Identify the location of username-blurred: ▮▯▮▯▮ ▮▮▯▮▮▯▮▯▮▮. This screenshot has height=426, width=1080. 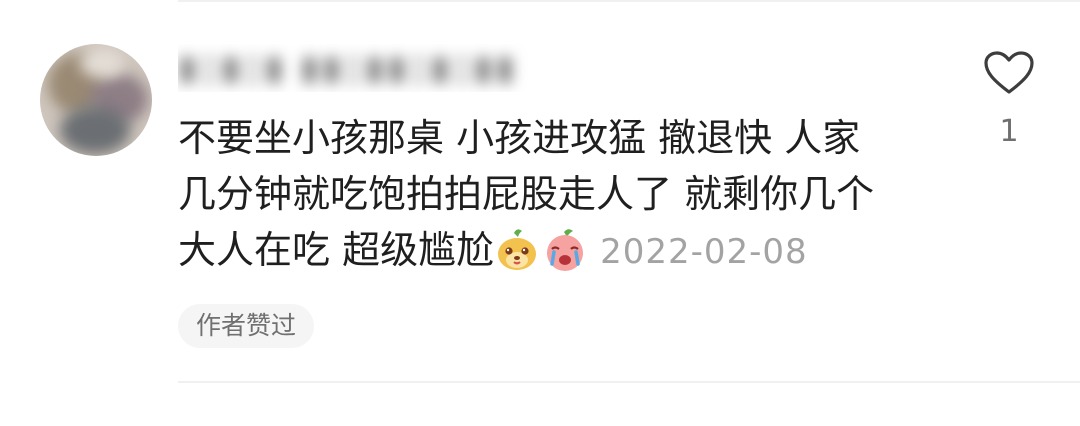
(374, 68).